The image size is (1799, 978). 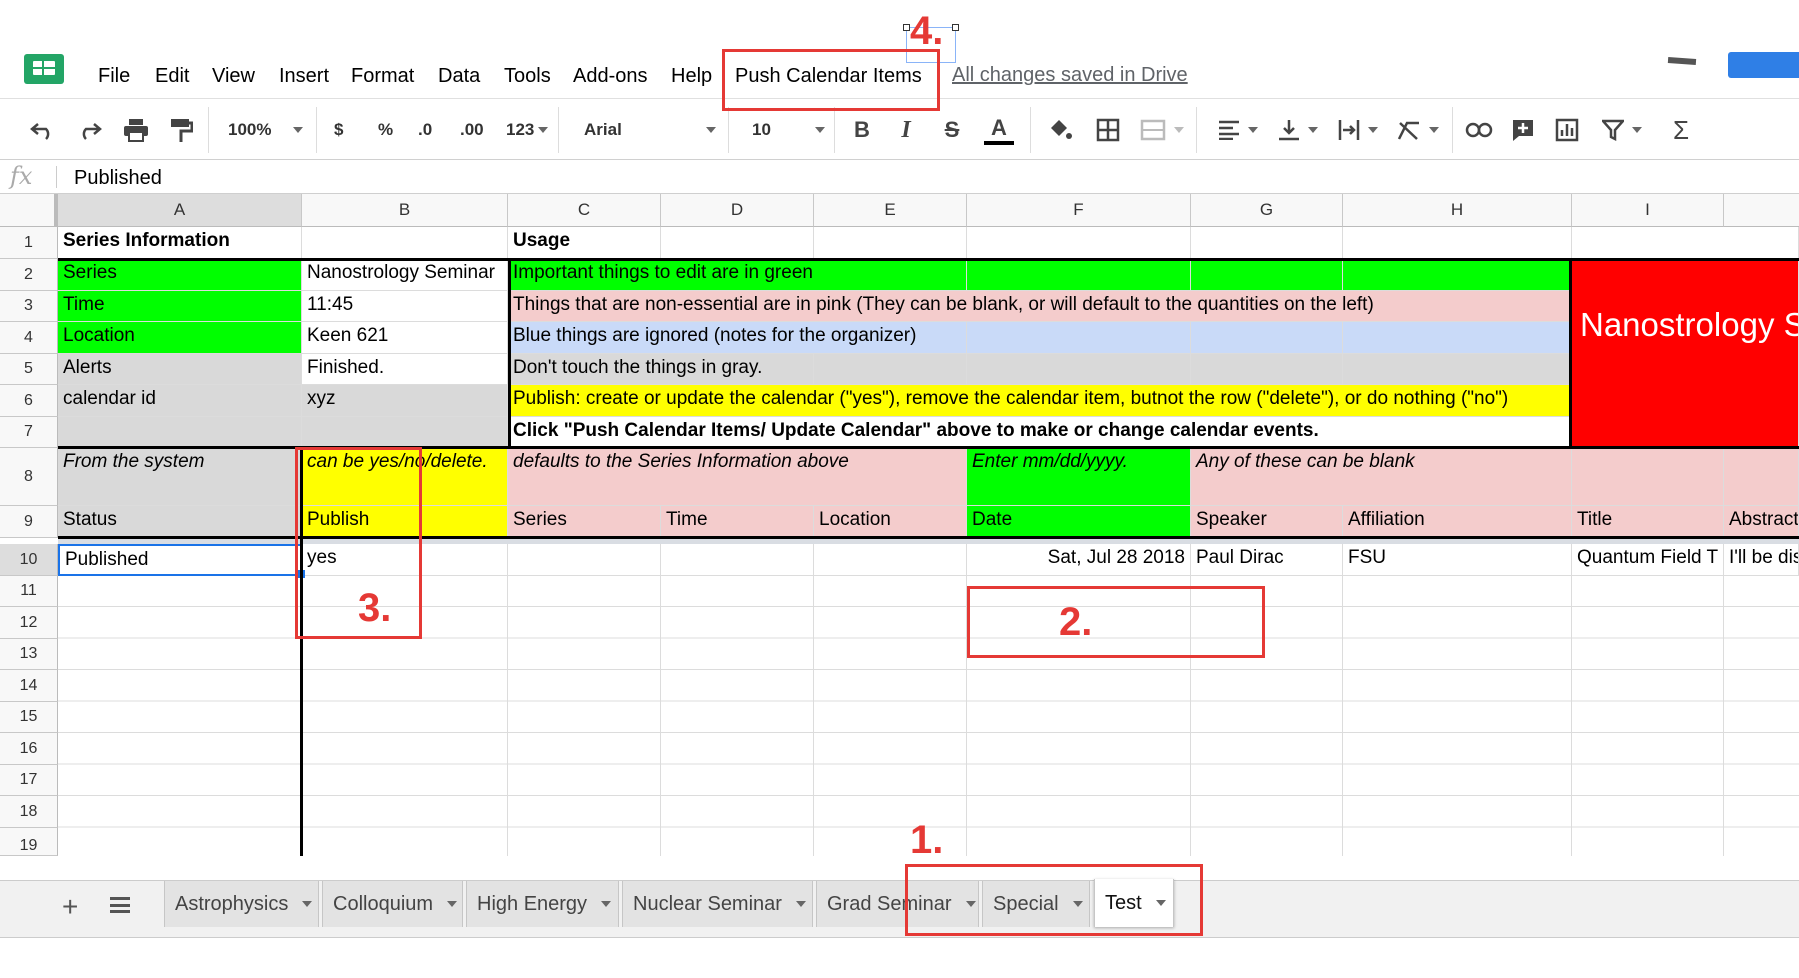 What do you see at coordinates (180, 210) in the screenshot?
I see `column-header-a: A` at bounding box center [180, 210].